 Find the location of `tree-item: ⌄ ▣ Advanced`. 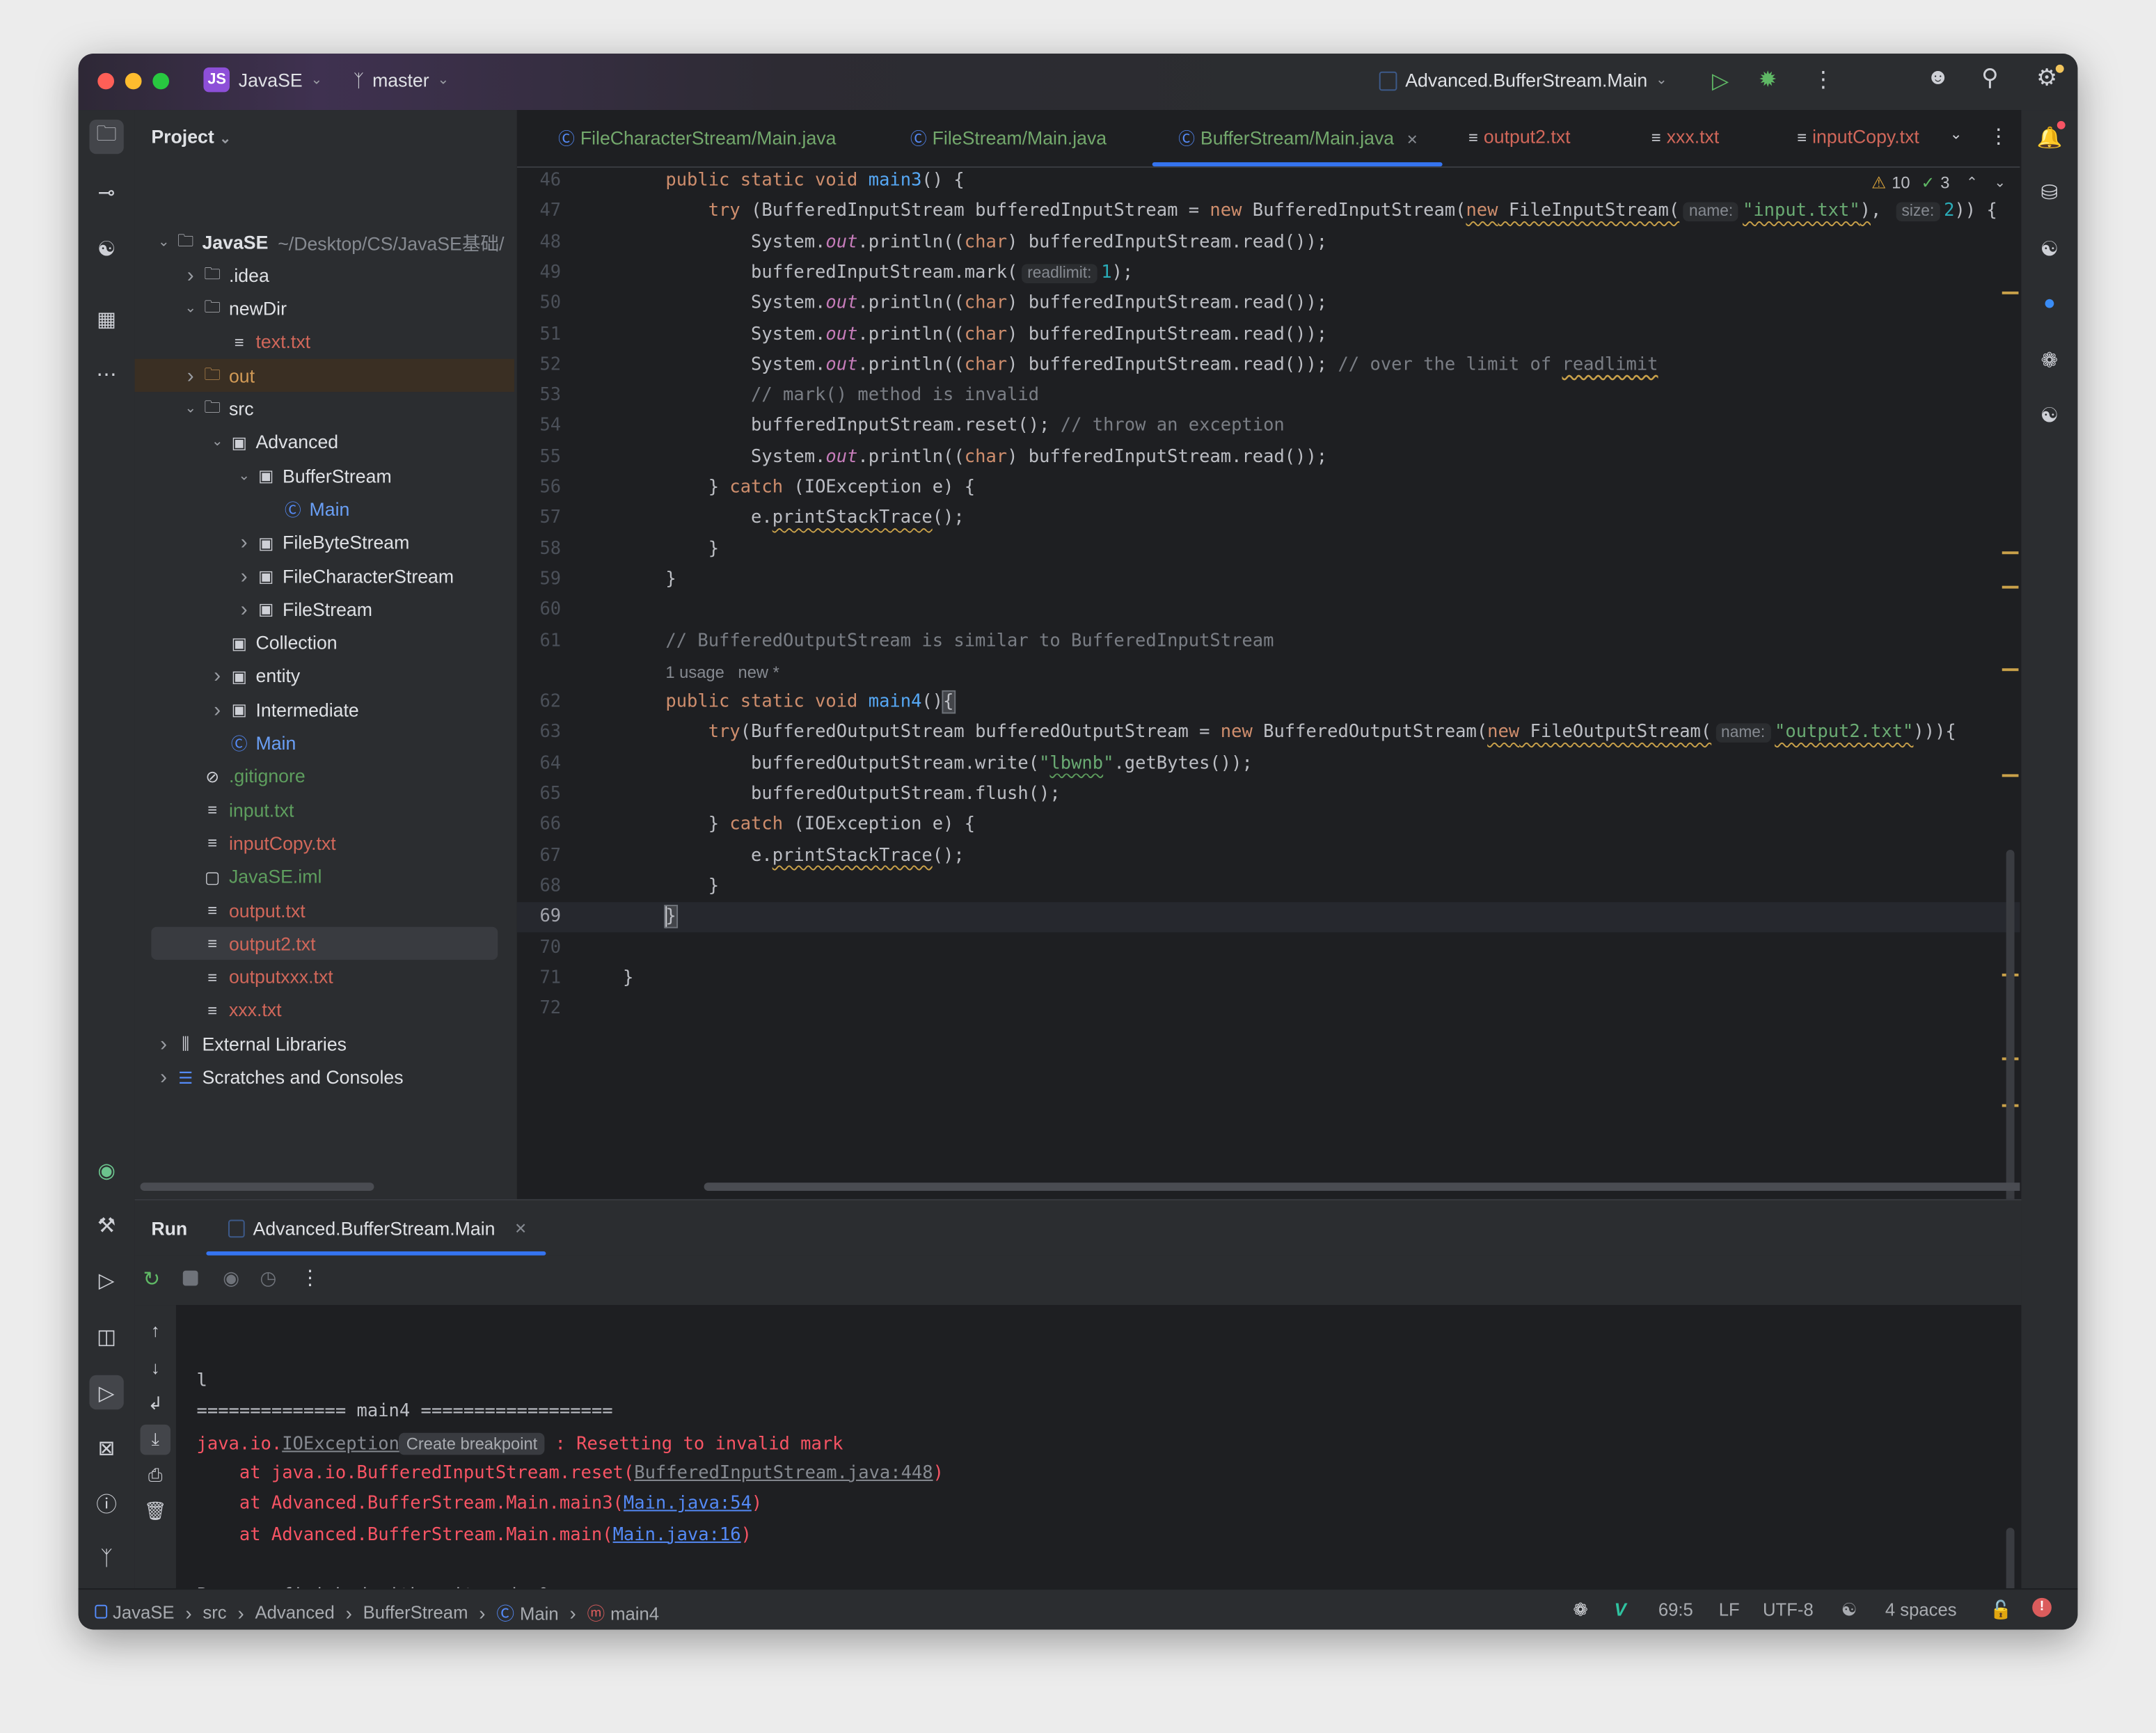

tree-item: ⌄ ▣ Advanced is located at coordinates (324, 443).